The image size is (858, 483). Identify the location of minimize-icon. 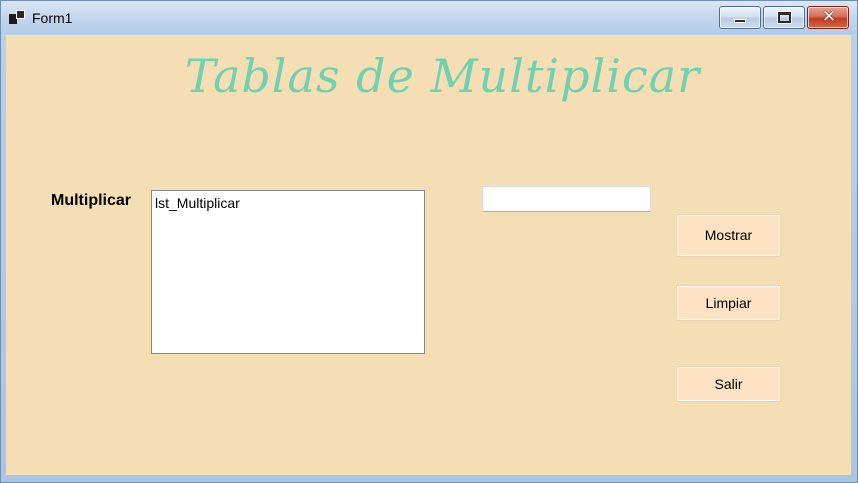
(740, 21).